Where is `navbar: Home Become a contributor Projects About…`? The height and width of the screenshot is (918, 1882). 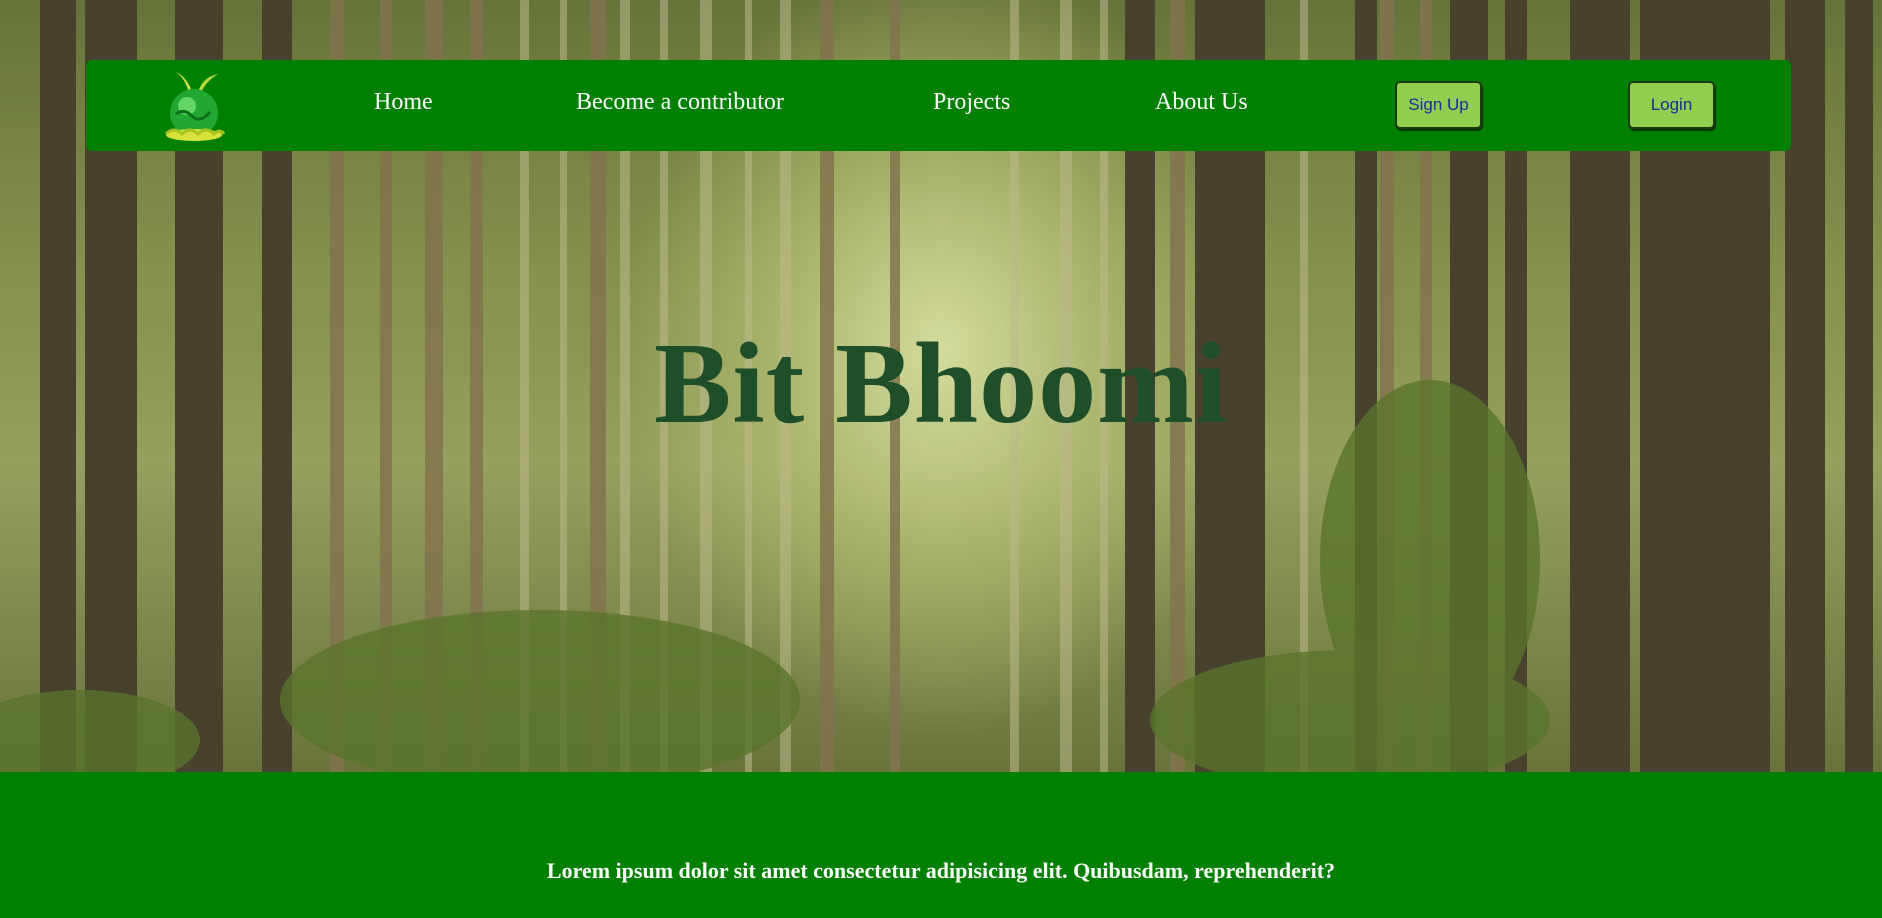 navbar: Home Become a contributor Projects About… is located at coordinates (938, 105).